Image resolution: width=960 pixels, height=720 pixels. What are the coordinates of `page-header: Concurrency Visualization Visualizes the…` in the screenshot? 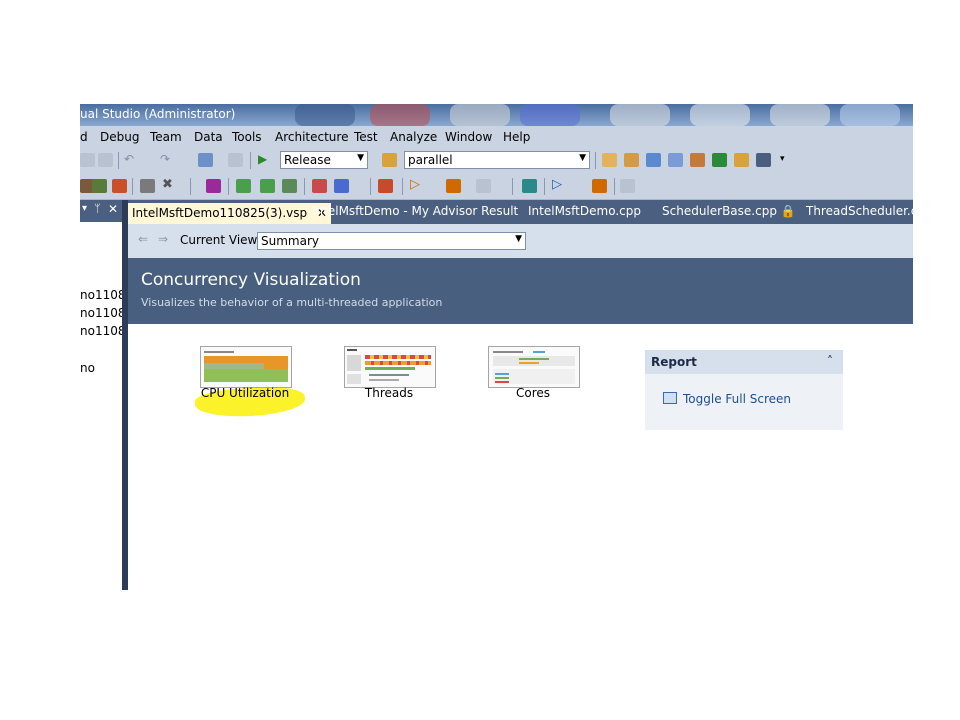 It's located at (520, 291).